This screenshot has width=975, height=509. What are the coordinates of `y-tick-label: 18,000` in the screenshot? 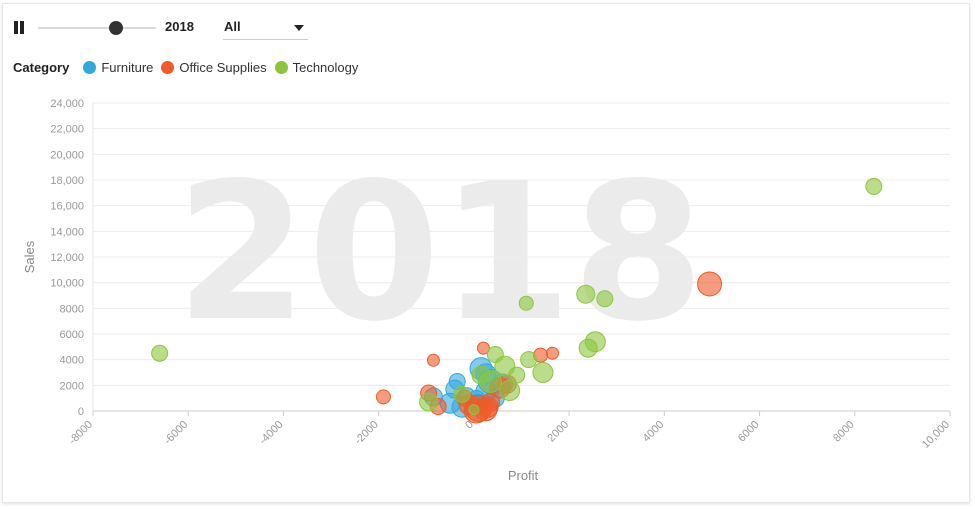 It's located at (67, 181).